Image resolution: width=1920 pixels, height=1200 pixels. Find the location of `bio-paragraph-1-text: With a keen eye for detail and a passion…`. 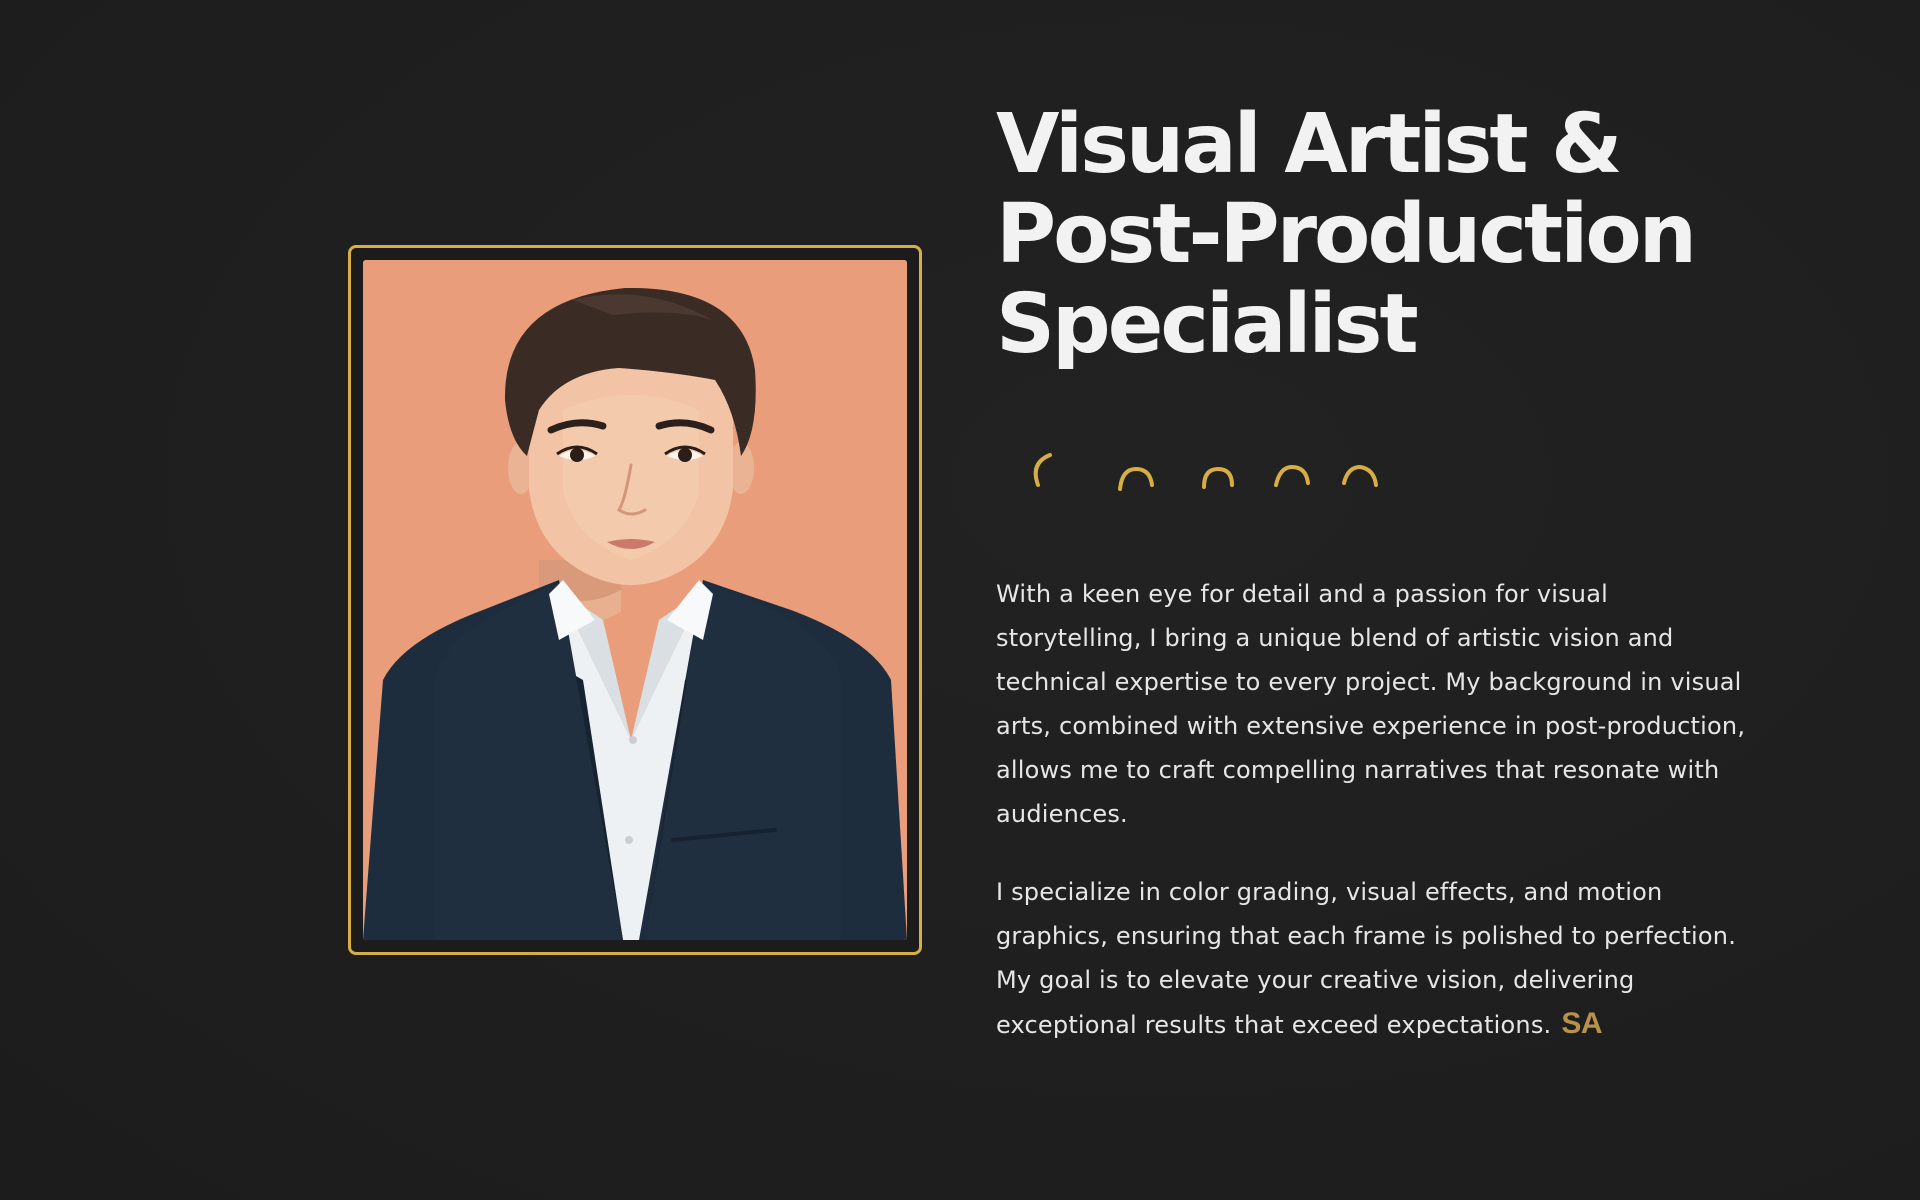

bio-paragraph-1-text: With a keen eye for detail and a passion… is located at coordinates (1371, 704).